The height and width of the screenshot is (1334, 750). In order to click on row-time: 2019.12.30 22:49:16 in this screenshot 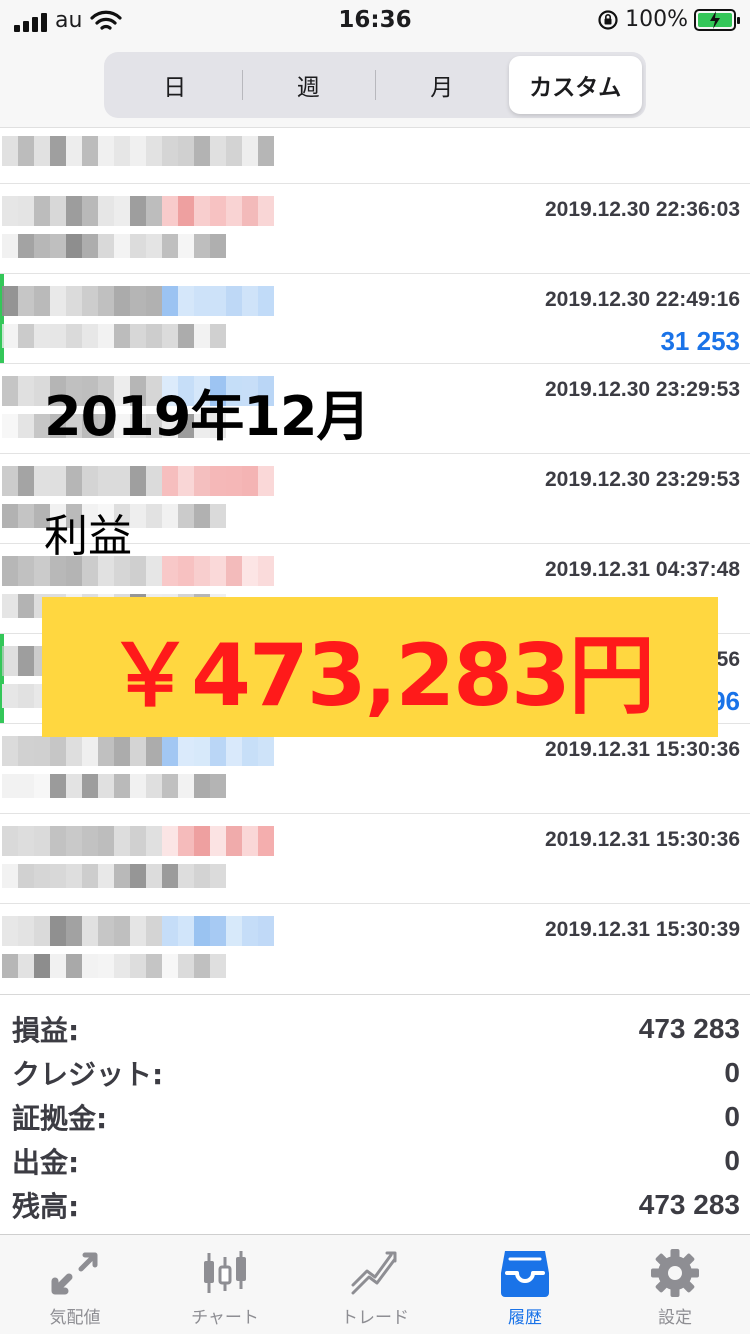, I will do `click(642, 299)`.